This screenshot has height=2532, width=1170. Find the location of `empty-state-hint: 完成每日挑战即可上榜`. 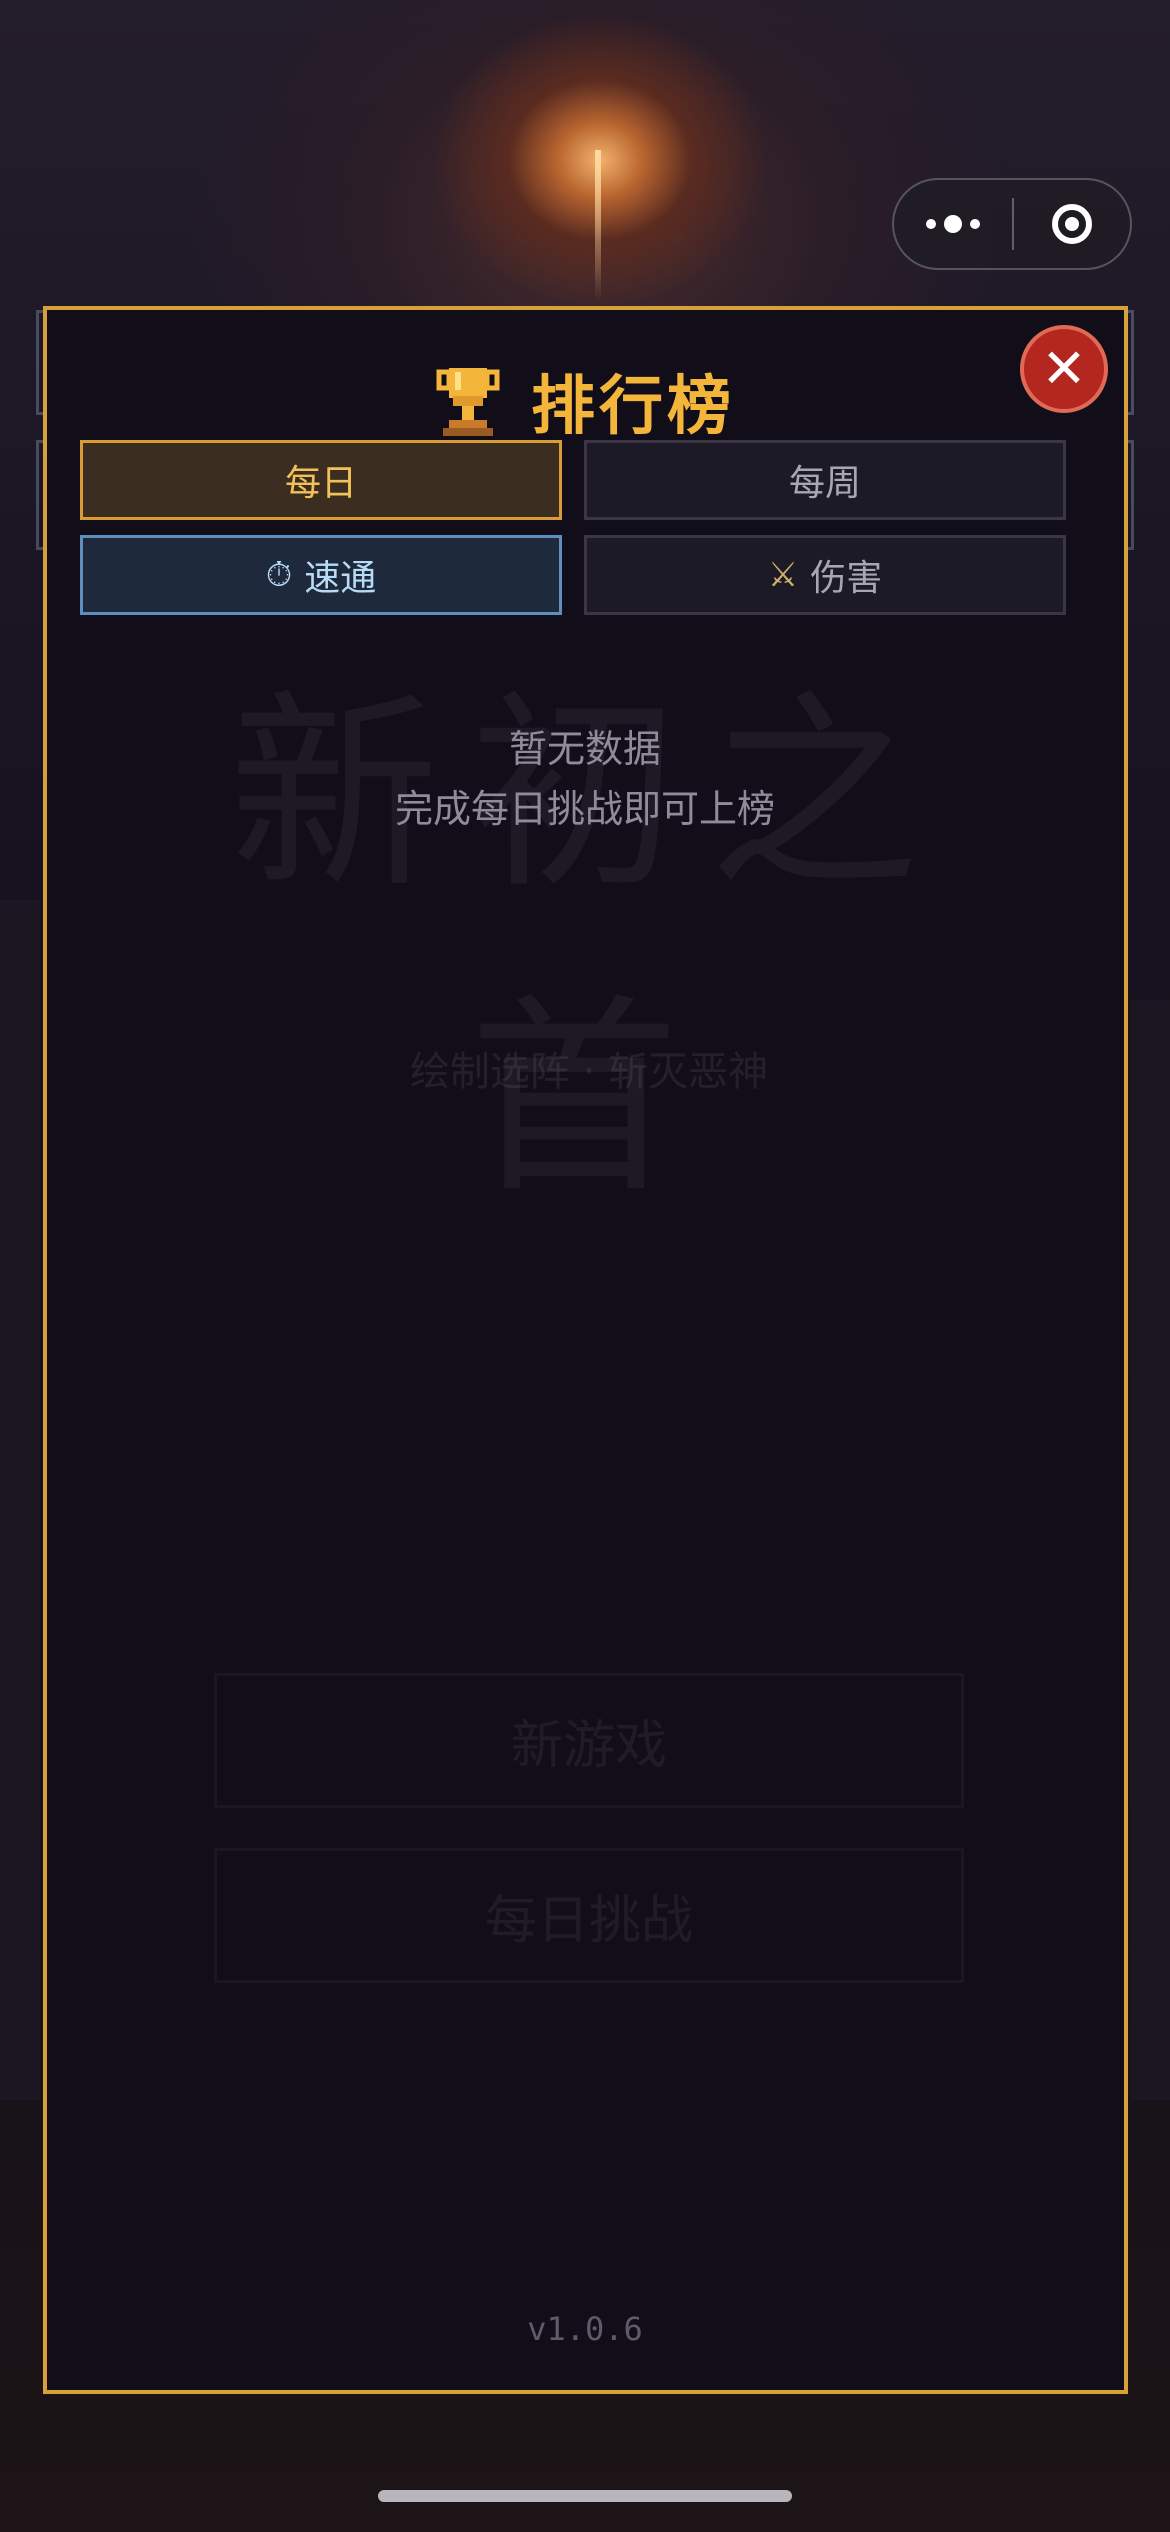

empty-state-hint: 完成每日挑战即可上榜 is located at coordinates (584, 809).